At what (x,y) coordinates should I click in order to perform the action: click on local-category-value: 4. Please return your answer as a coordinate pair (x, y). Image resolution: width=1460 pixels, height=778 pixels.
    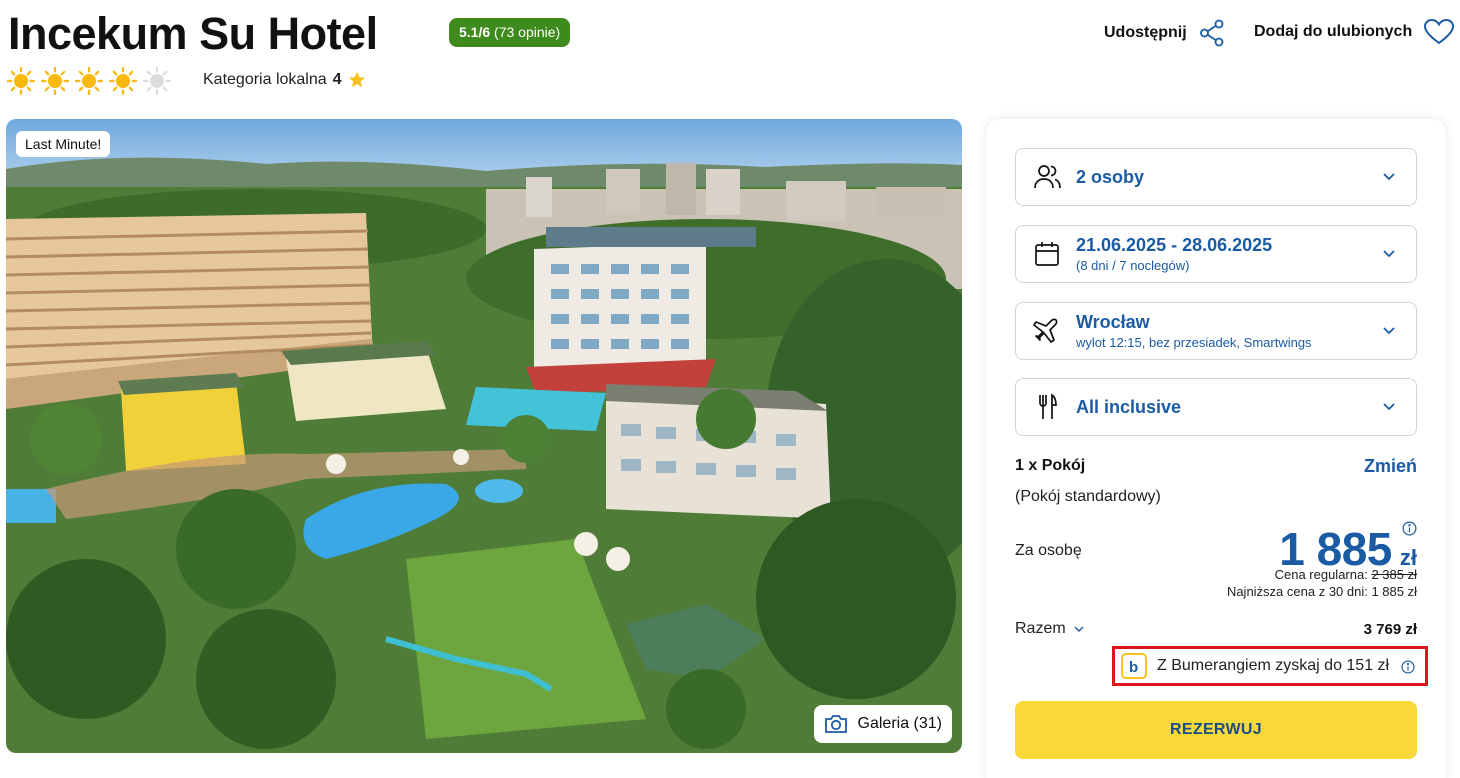
    Looking at the image, I should click on (337, 79).